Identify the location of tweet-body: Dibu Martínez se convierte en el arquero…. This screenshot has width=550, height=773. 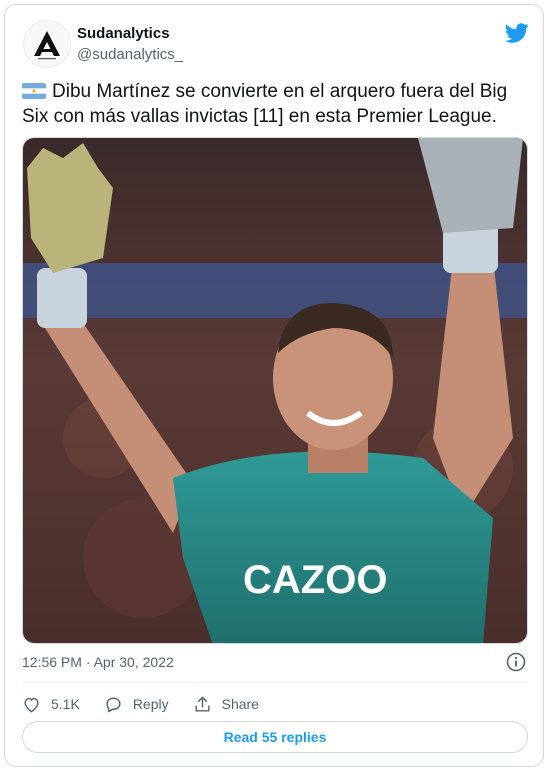
(265, 104).